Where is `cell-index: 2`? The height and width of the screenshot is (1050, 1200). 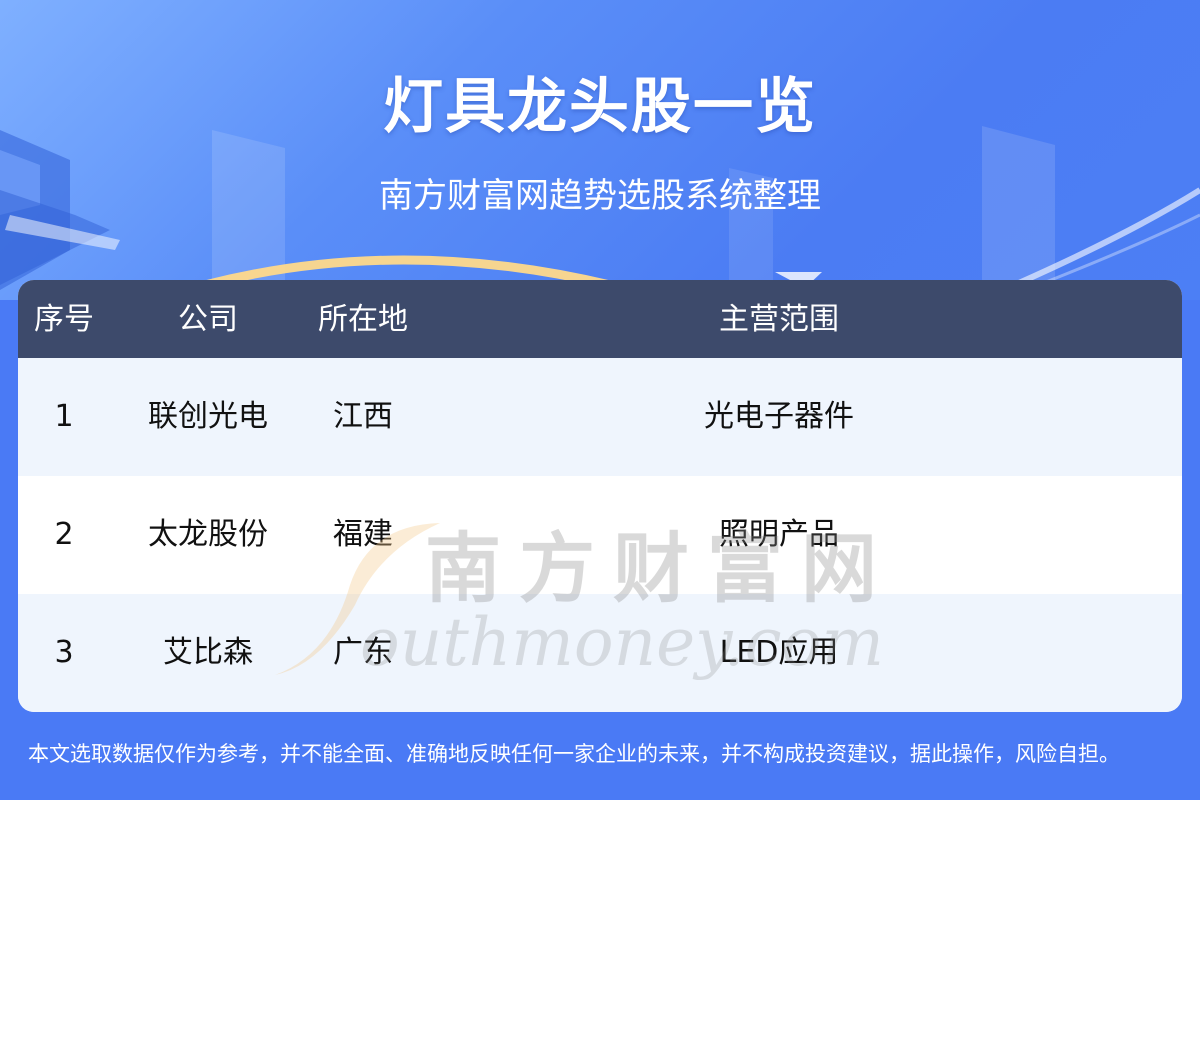
cell-index: 2 is located at coordinates (64, 534).